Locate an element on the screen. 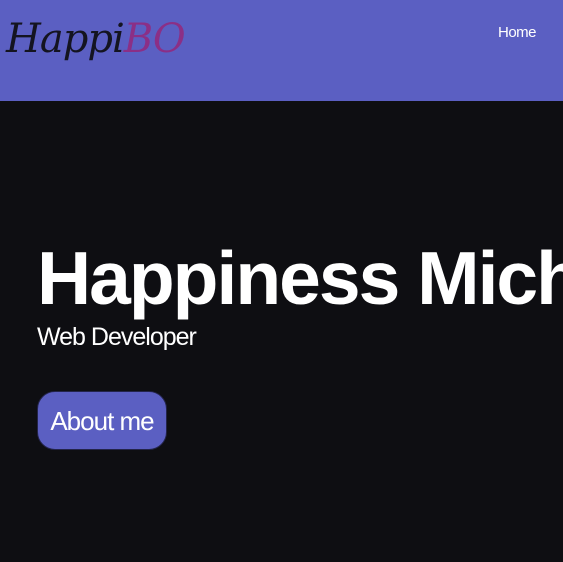 This screenshot has width=563, height=562. nav-link-home: Home is located at coordinates (517, 33).